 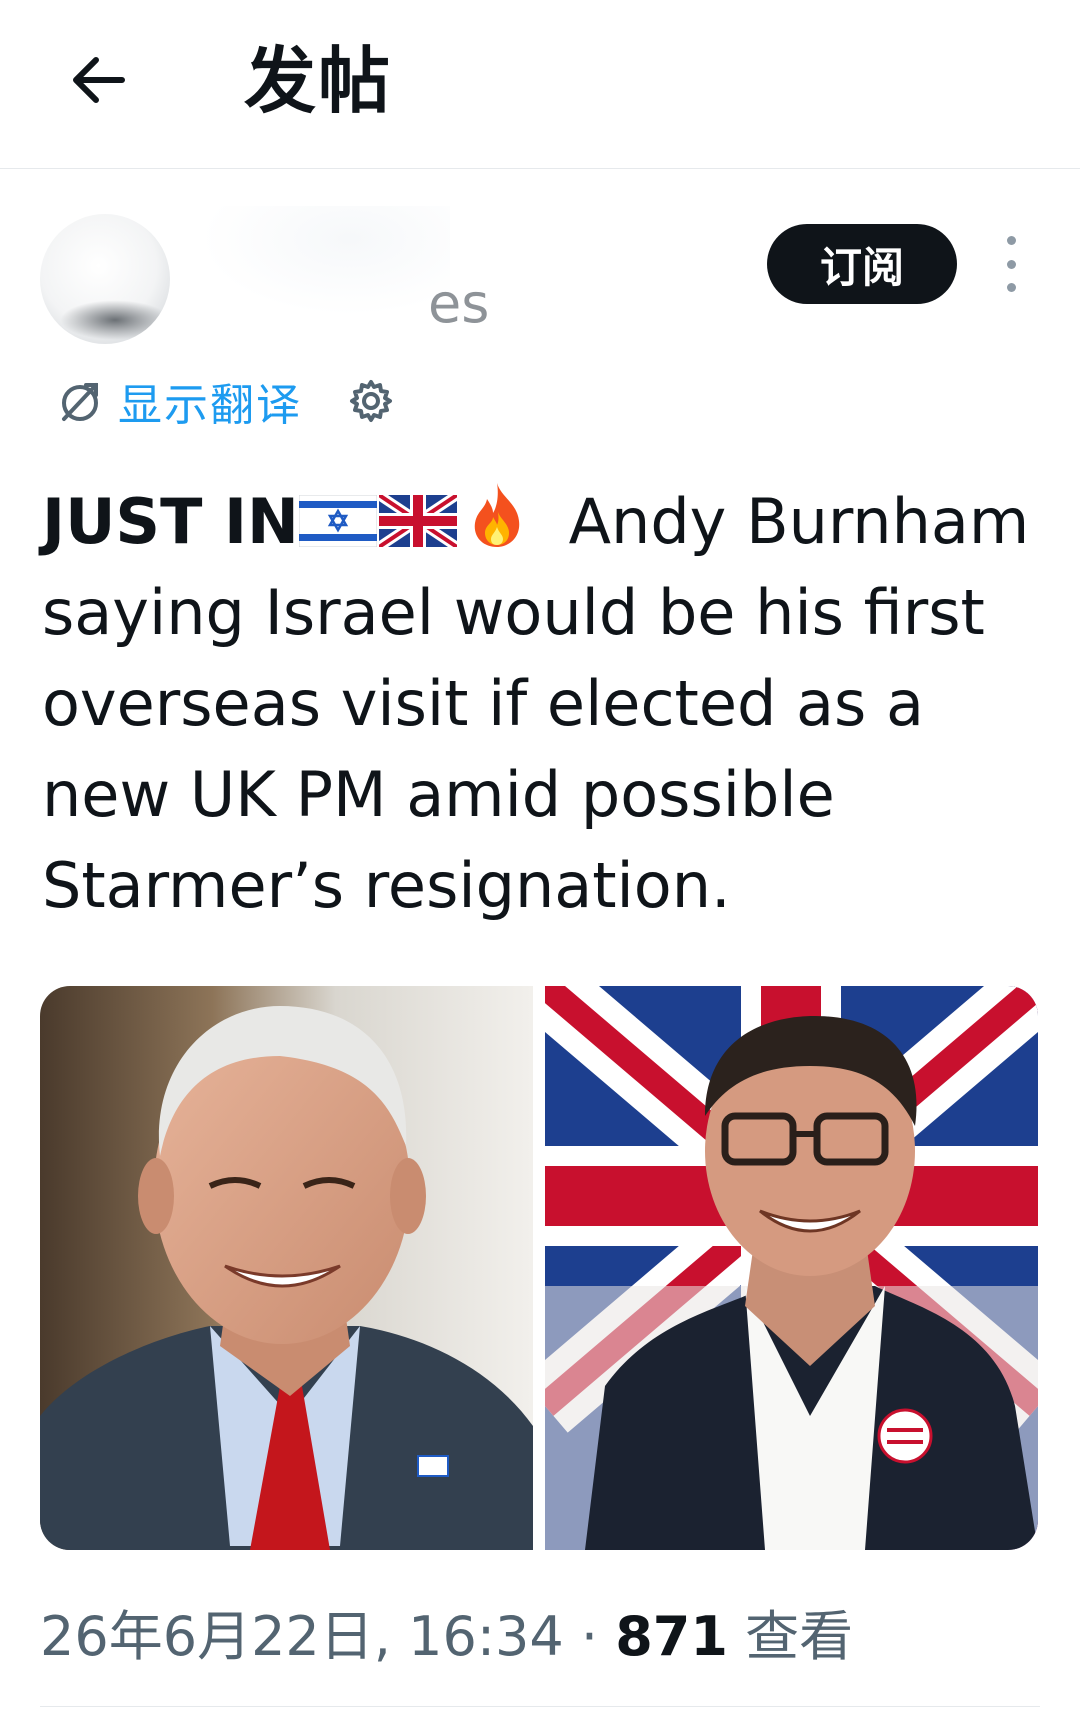 I want to click on arrow-left-icon, so click(x=99, y=80).